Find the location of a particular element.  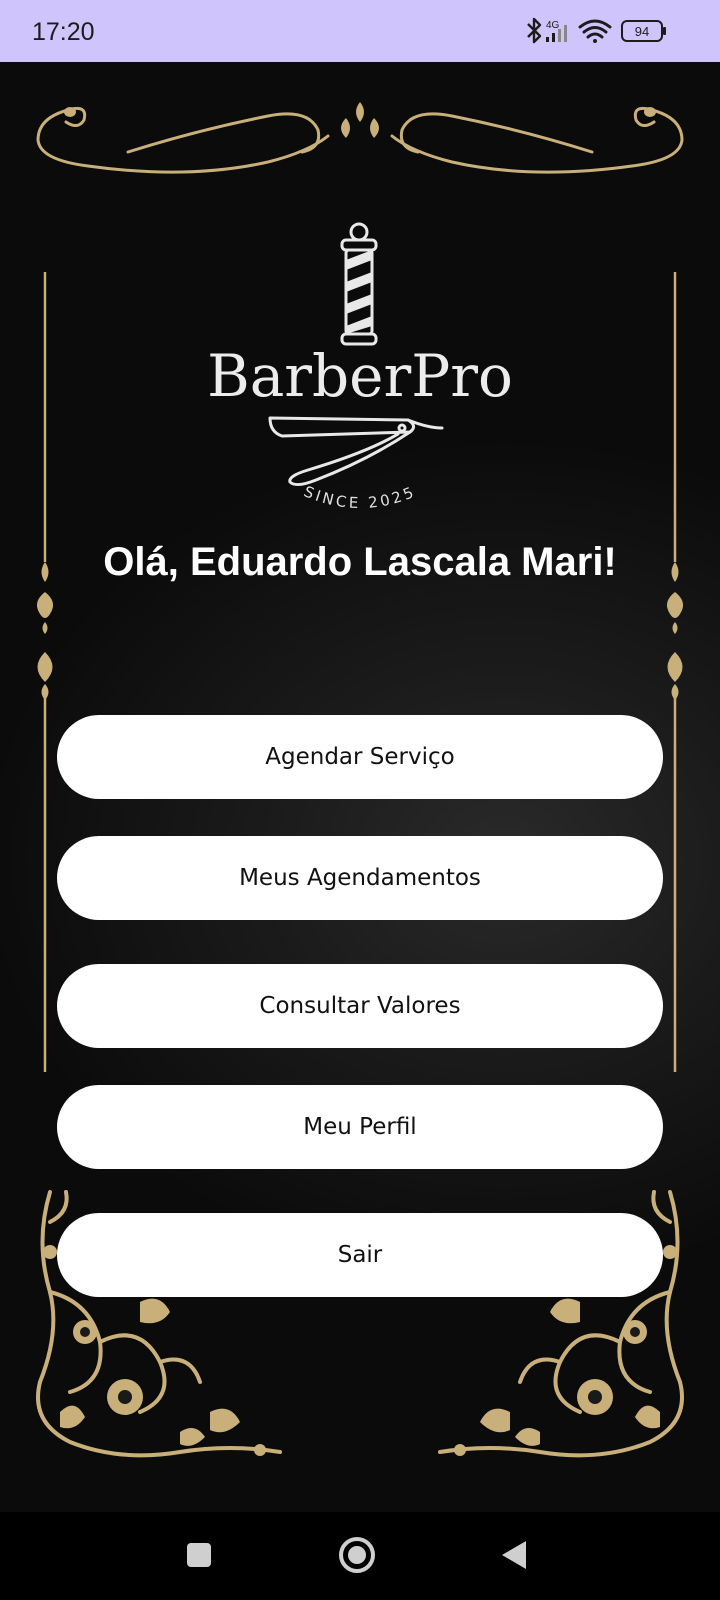

system-nav-bar is located at coordinates (360, 1556).